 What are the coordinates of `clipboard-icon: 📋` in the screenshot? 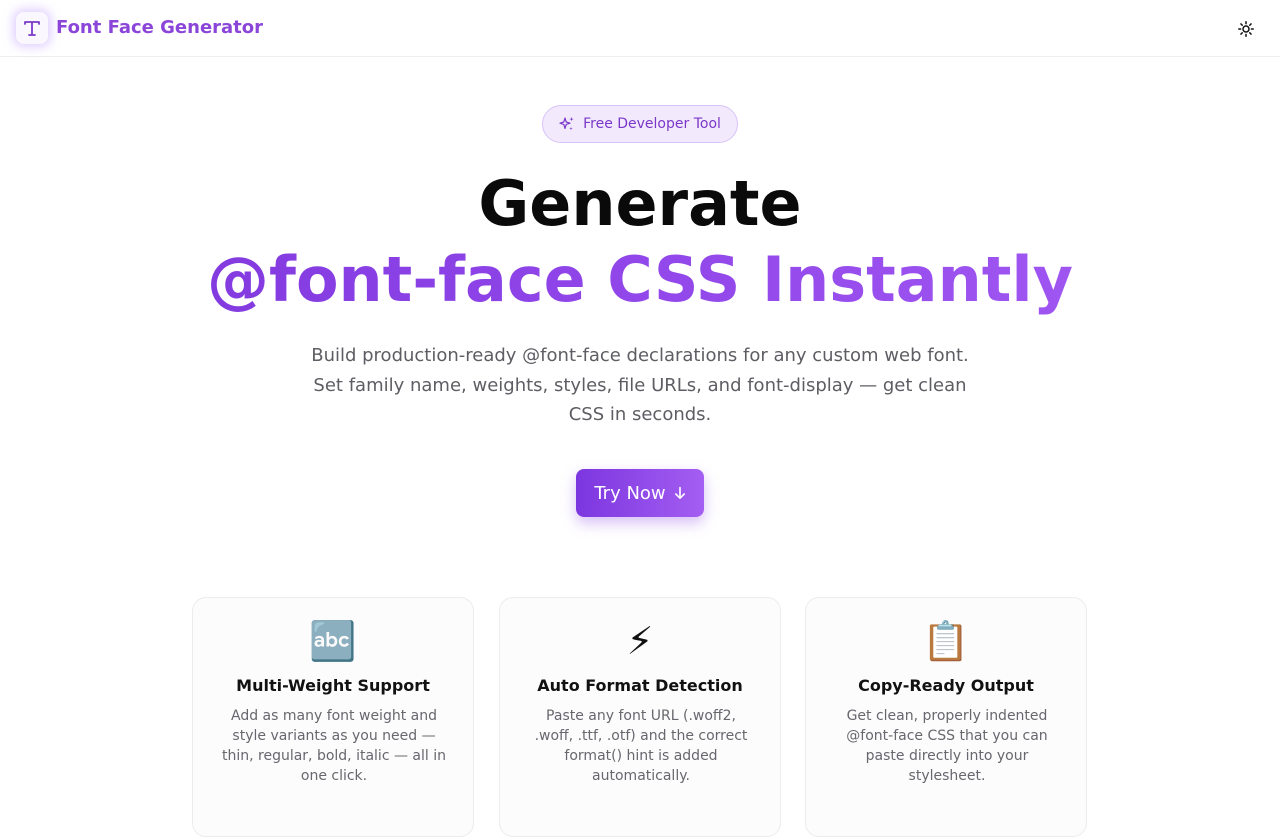 It's located at (946, 641).